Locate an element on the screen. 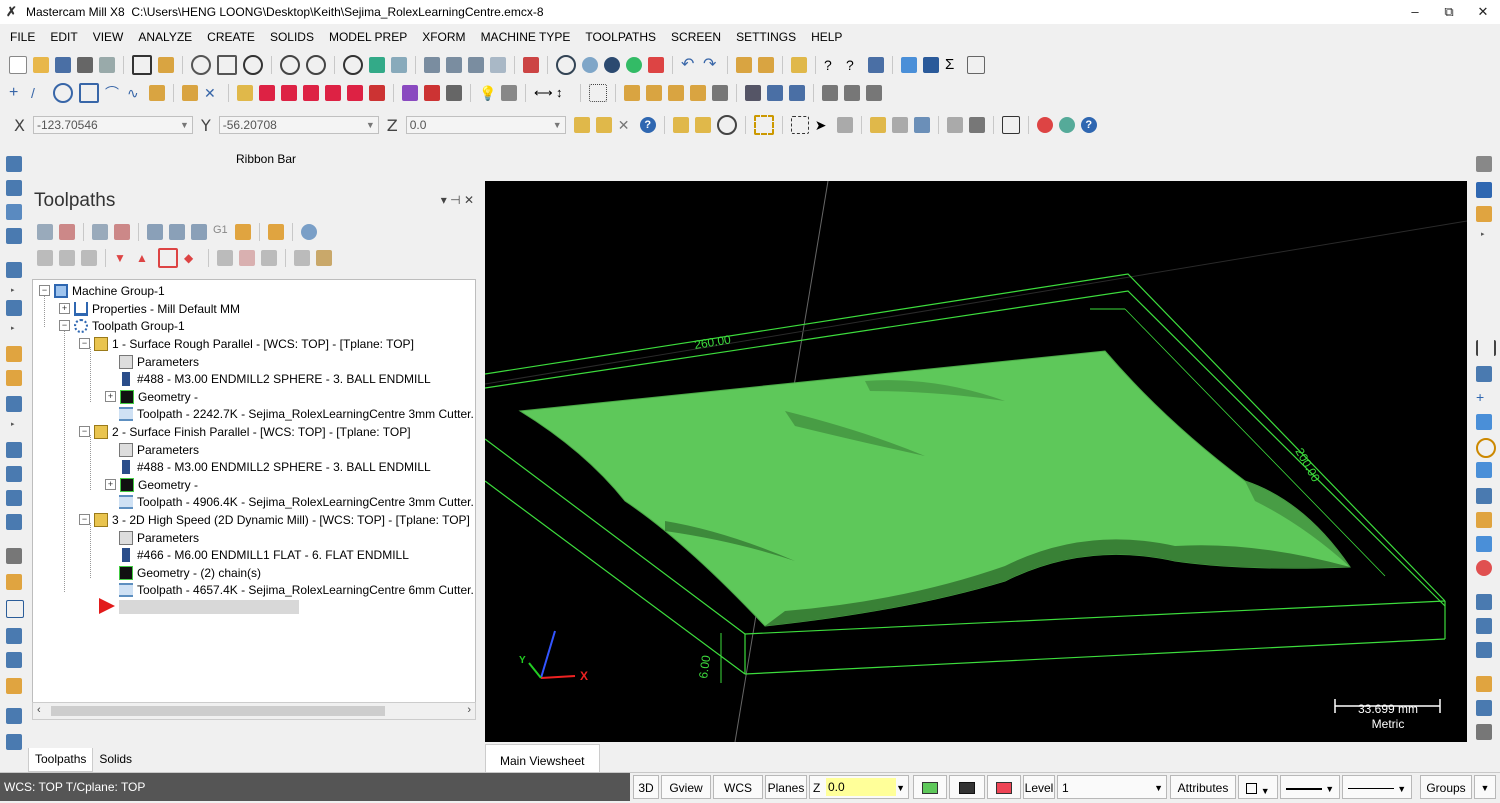 The height and width of the screenshot is (803, 1500). surface-ruled-icon is located at coordinates (632, 93).